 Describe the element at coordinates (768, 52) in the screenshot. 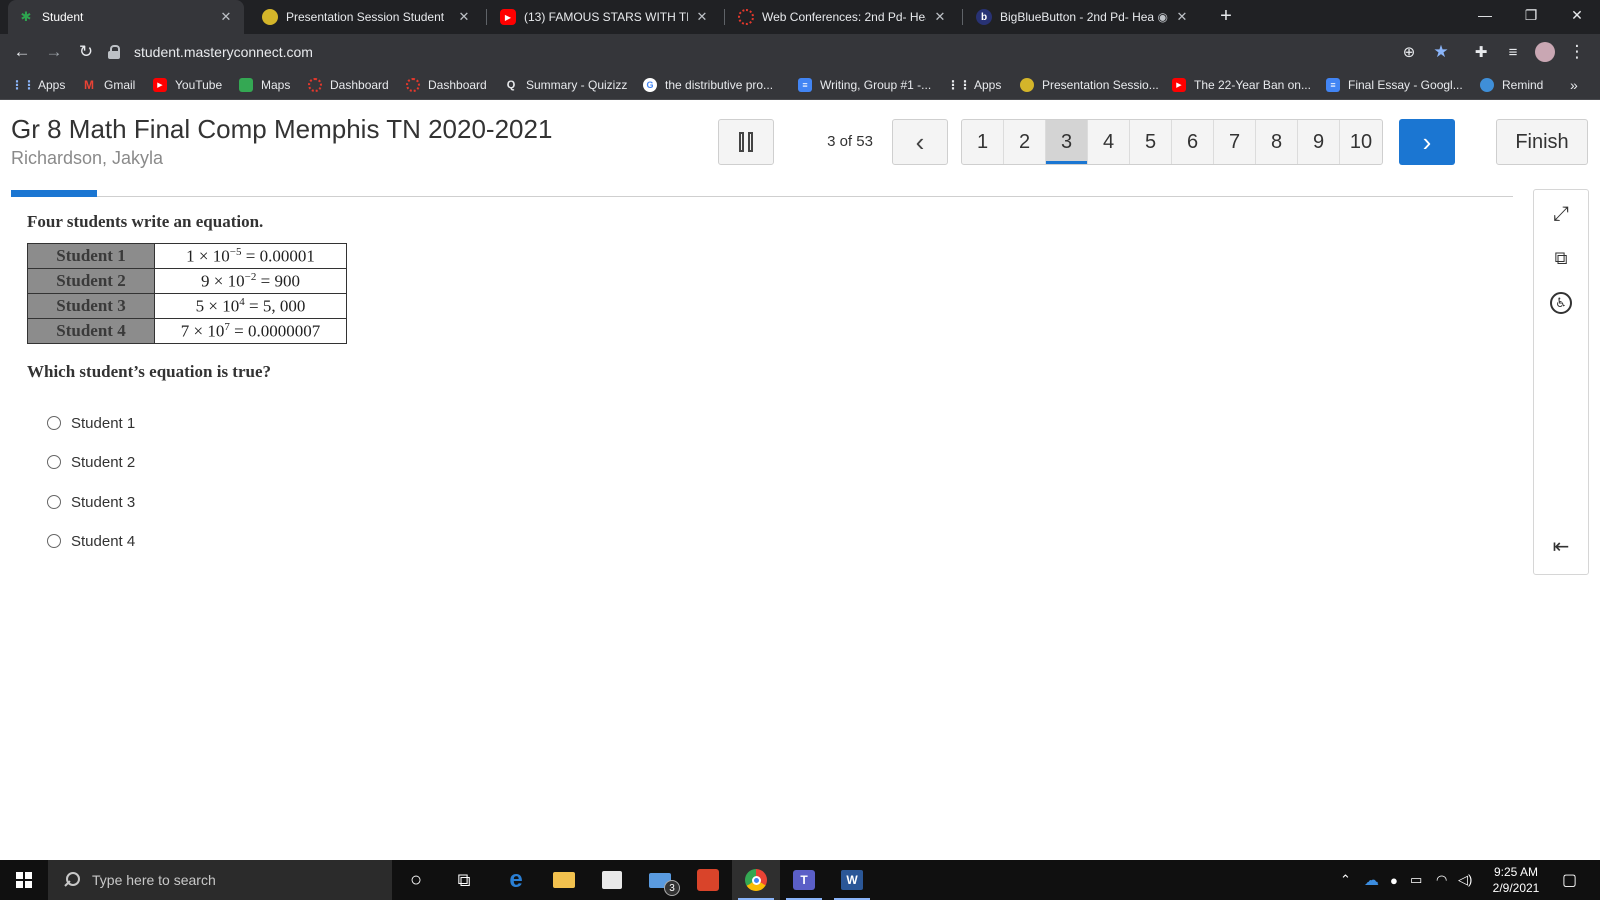

I see `address-bar: student.masteryconnect.com` at that location.